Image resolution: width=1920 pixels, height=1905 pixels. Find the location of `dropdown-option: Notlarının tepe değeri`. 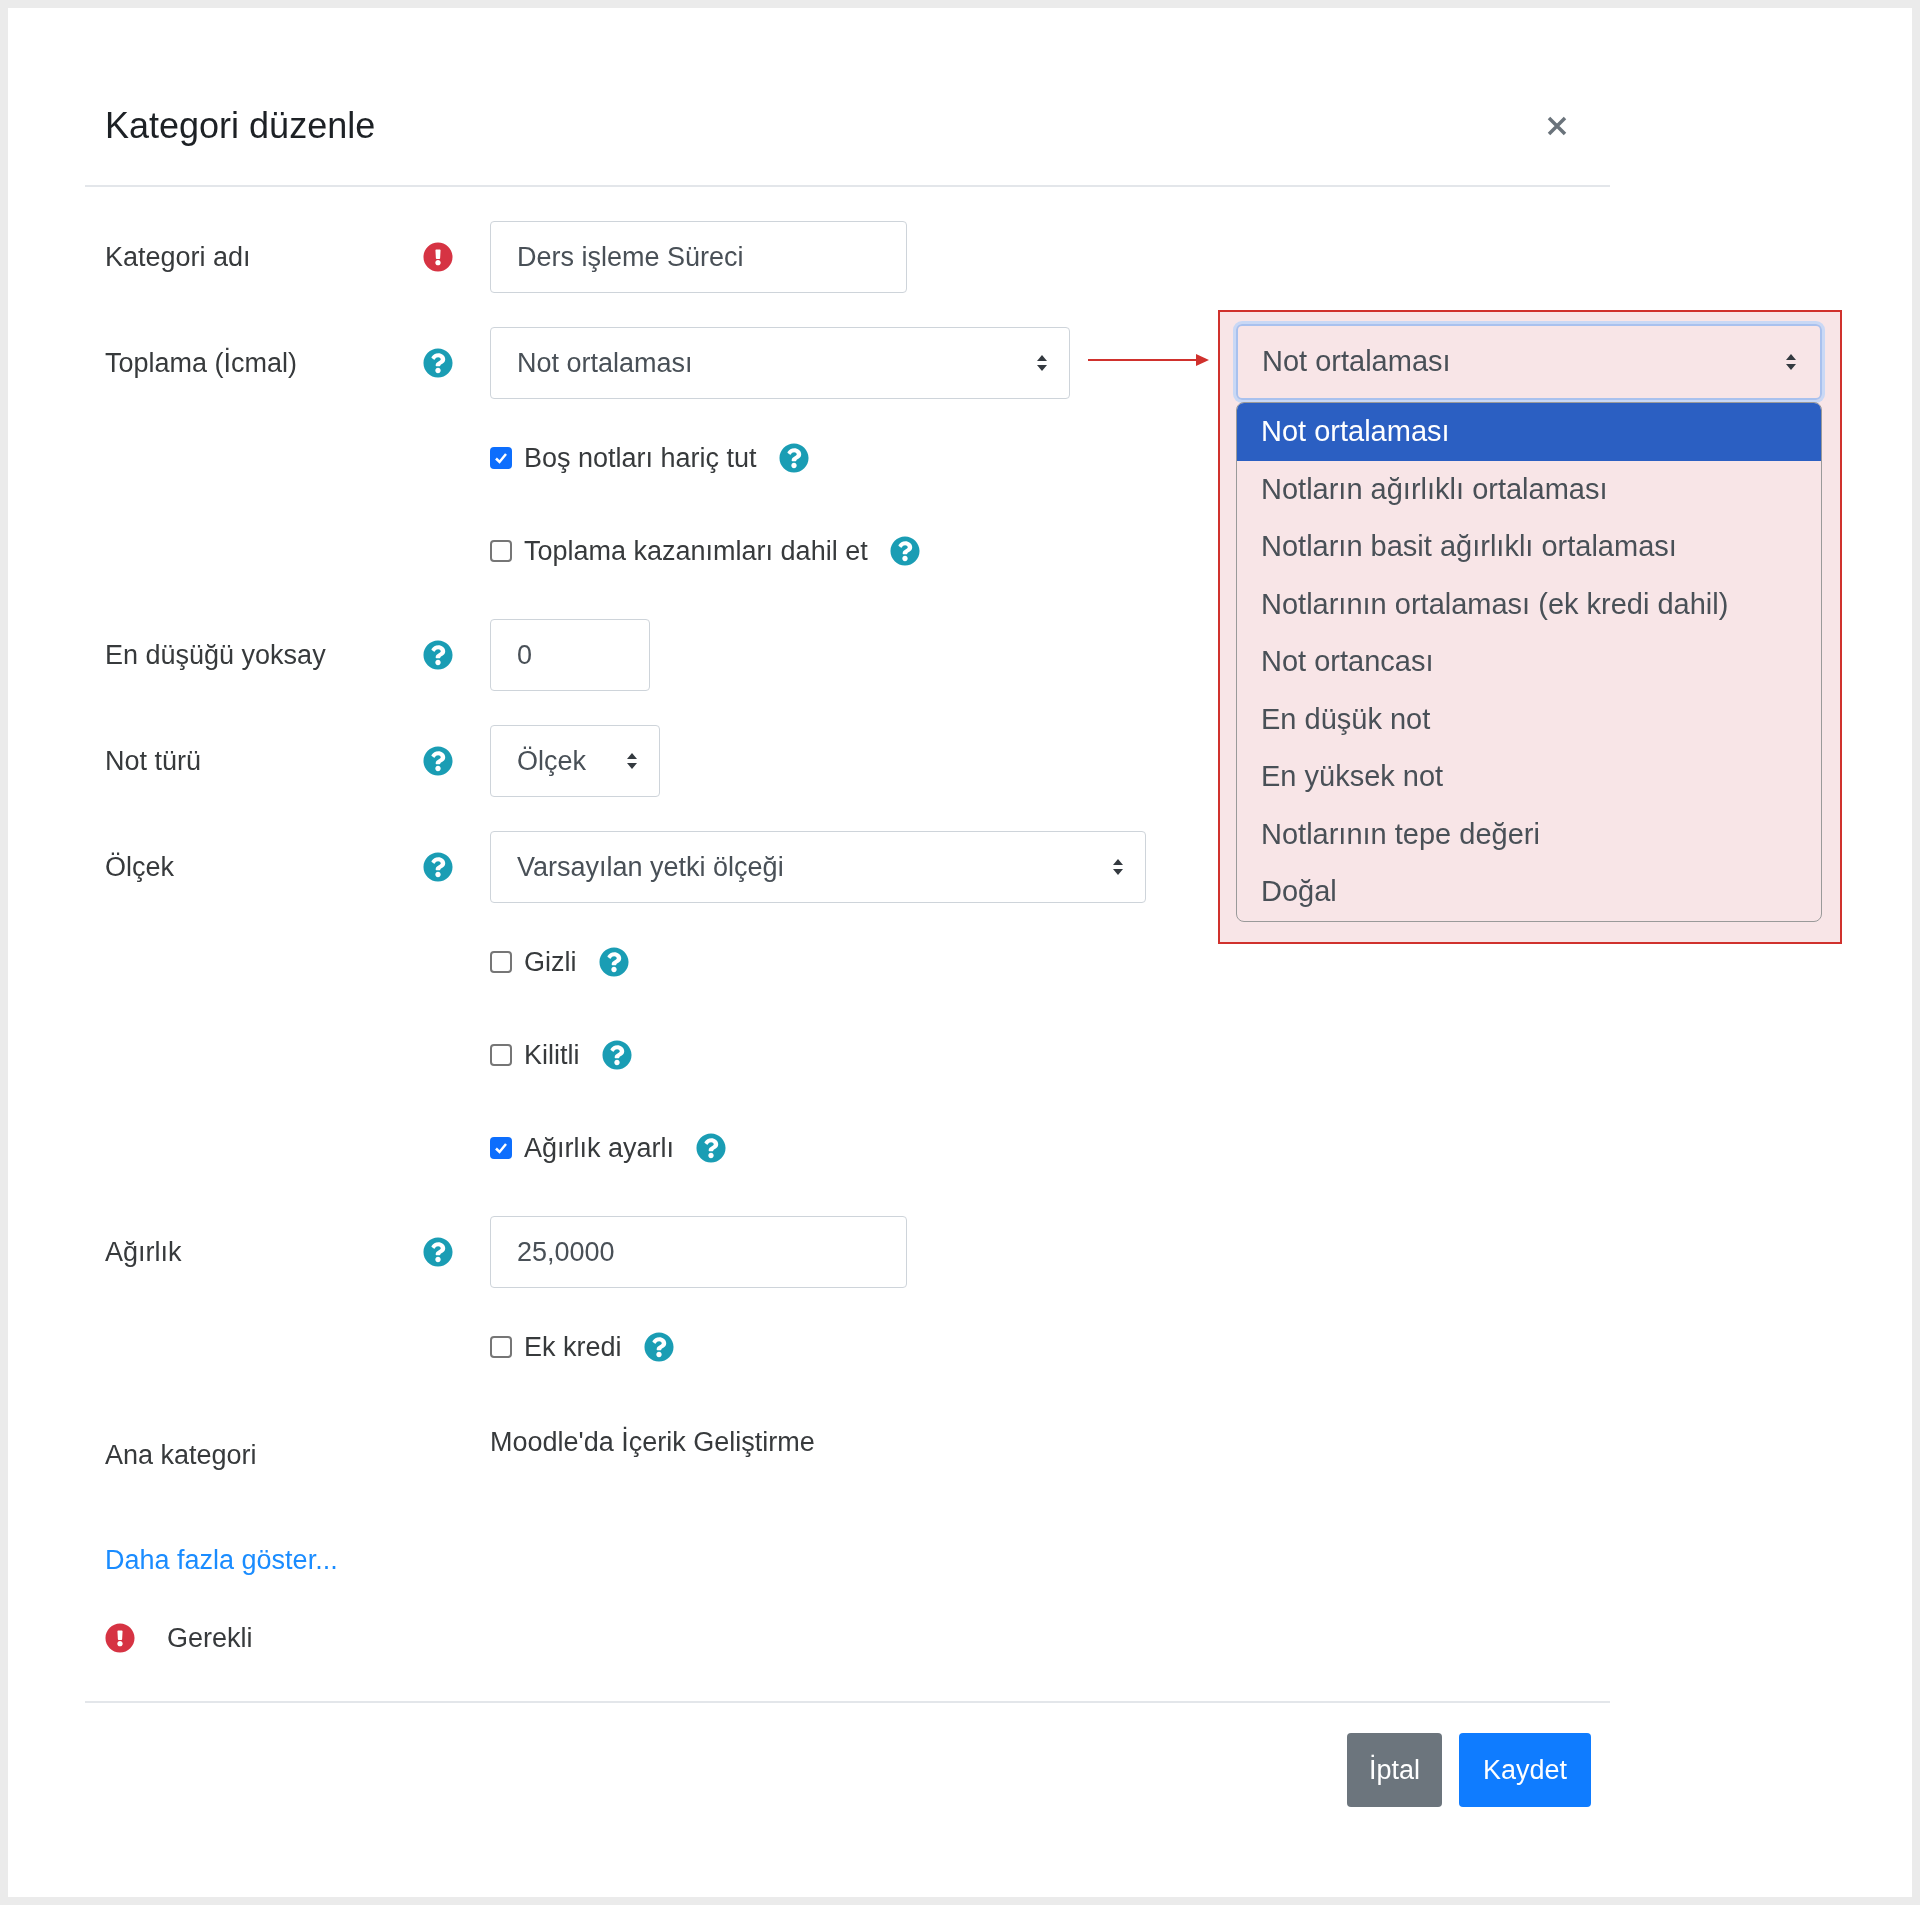

dropdown-option: Notlarının tepe değeri is located at coordinates (1529, 834).